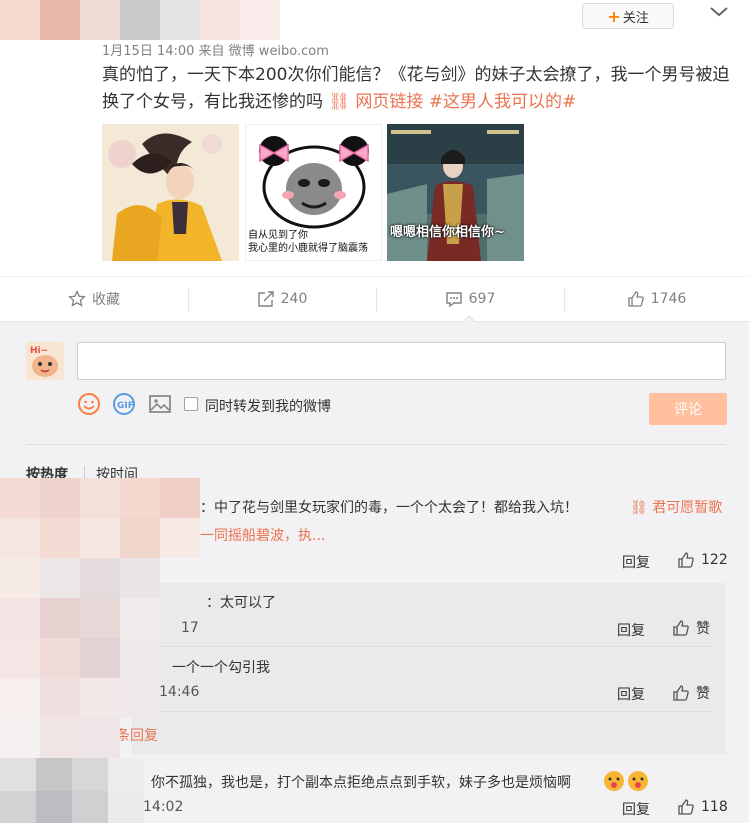 This screenshot has width=749, height=823. I want to click on submit-comment-button: 评论, so click(688, 409).